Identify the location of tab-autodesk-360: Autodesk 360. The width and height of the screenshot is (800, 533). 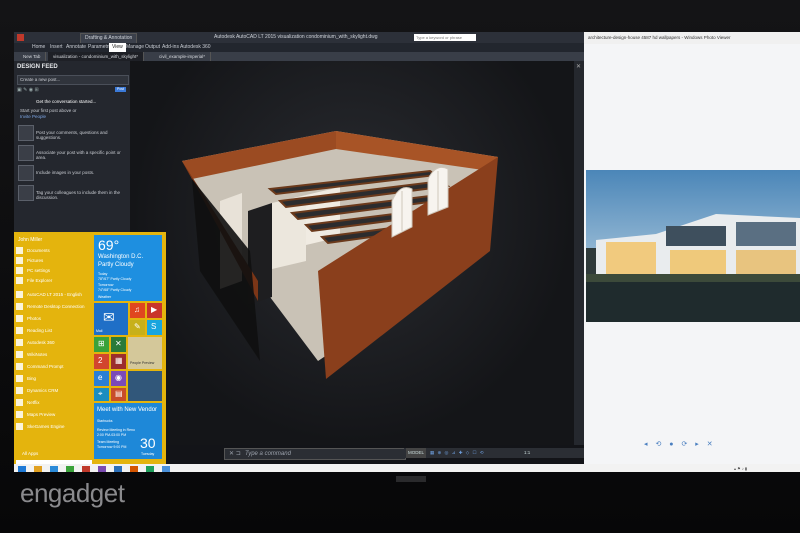
(195, 47).